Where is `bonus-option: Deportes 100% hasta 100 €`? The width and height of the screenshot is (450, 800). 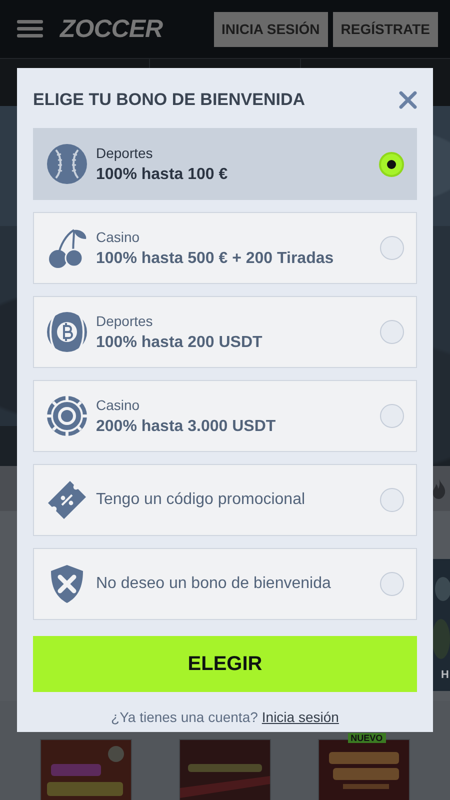
bonus-option: Deportes 100% hasta 100 € is located at coordinates (225, 164).